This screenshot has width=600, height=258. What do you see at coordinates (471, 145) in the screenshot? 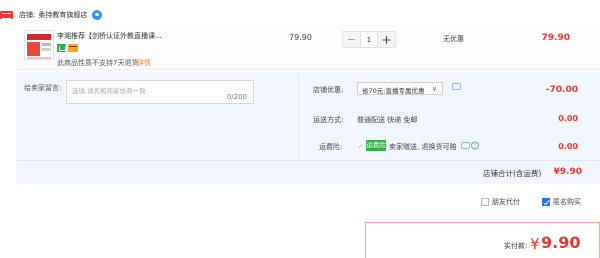
I see `insurance-info-icon: ?` at bounding box center [471, 145].